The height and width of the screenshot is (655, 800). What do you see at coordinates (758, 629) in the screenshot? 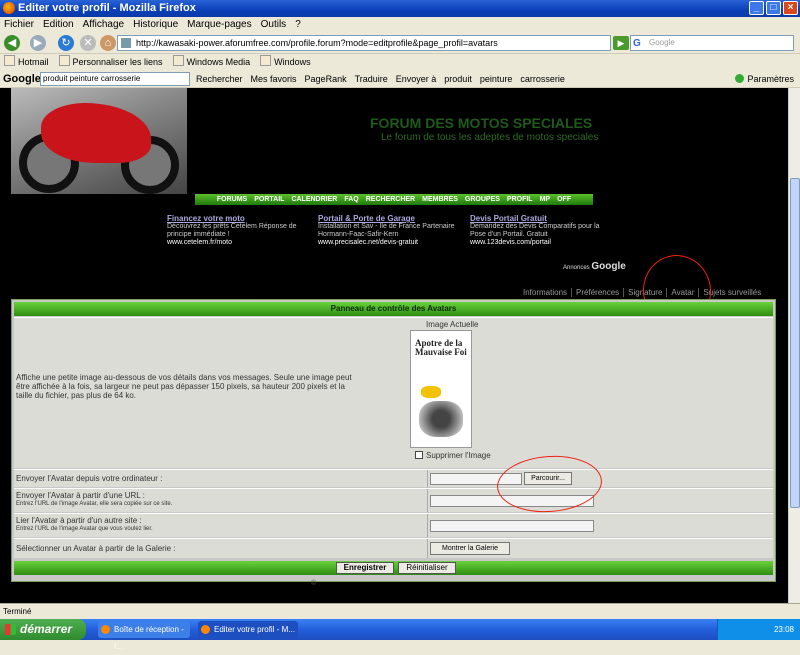
I see `system-tray: 23:08` at bounding box center [758, 629].